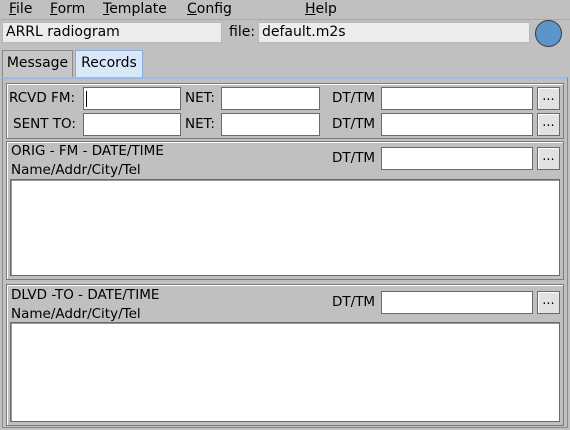  I want to click on rcvd-net-input, so click(270, 98).